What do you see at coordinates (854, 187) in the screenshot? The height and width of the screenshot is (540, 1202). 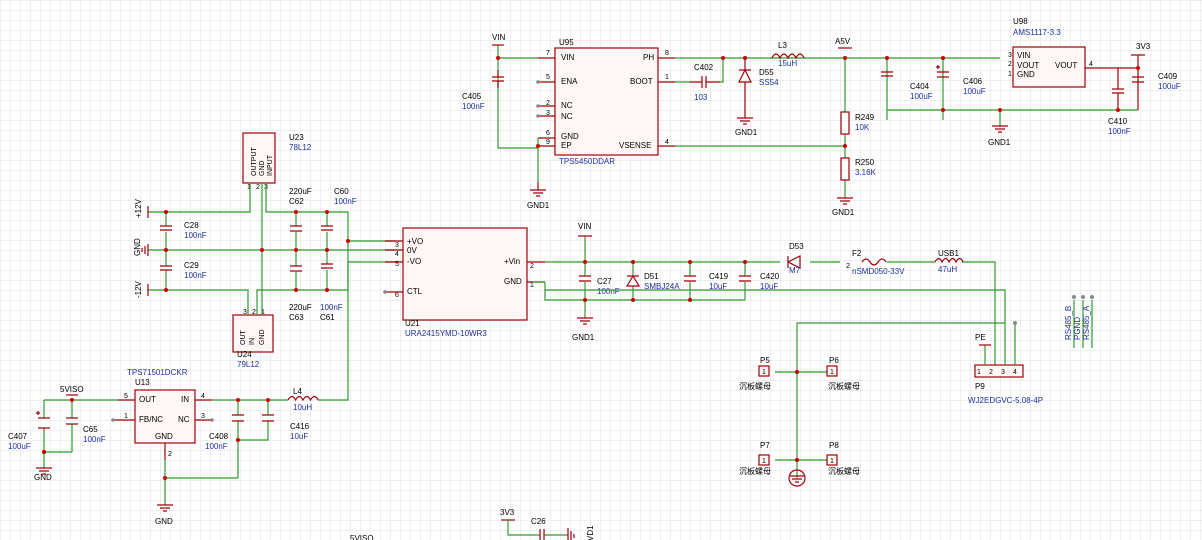 I see `r250-resistor: R250 3.16K GND1` at bounding box center [854, 187].